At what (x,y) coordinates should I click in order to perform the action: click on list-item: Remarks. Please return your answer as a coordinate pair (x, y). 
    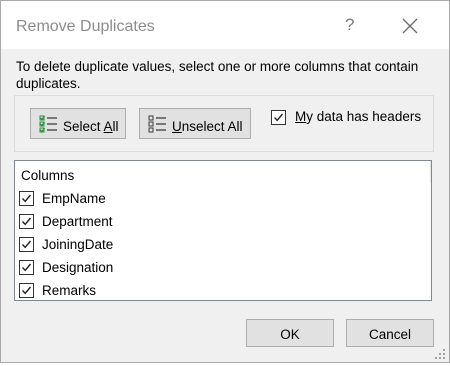
    Looking at the image, I should click on (219, 291).